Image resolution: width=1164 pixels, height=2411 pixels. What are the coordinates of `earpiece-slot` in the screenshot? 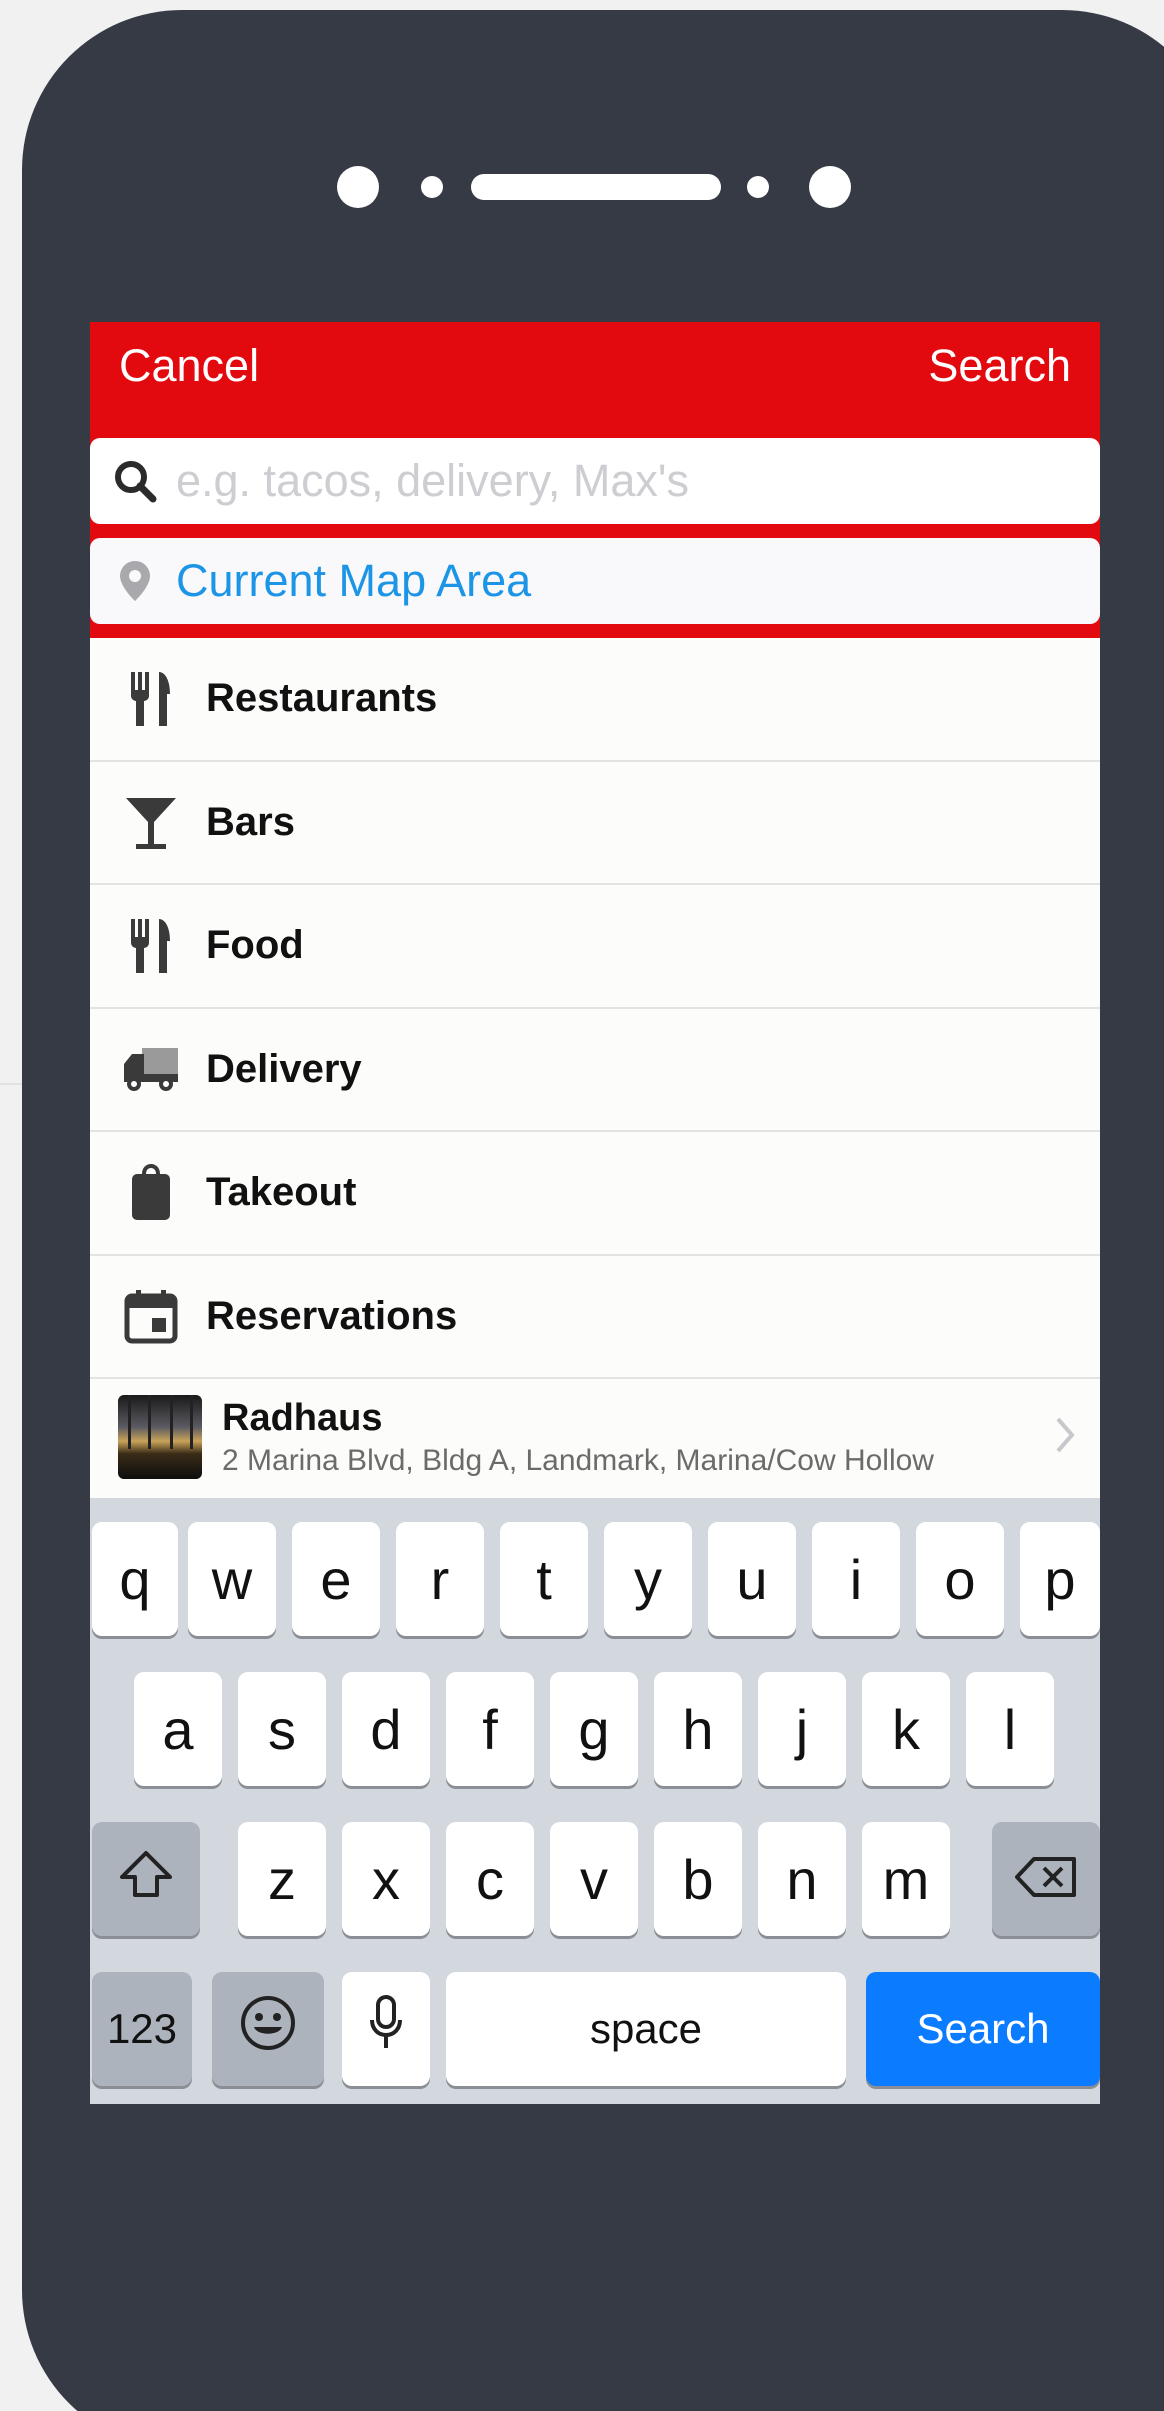 It's located at (596, 187).